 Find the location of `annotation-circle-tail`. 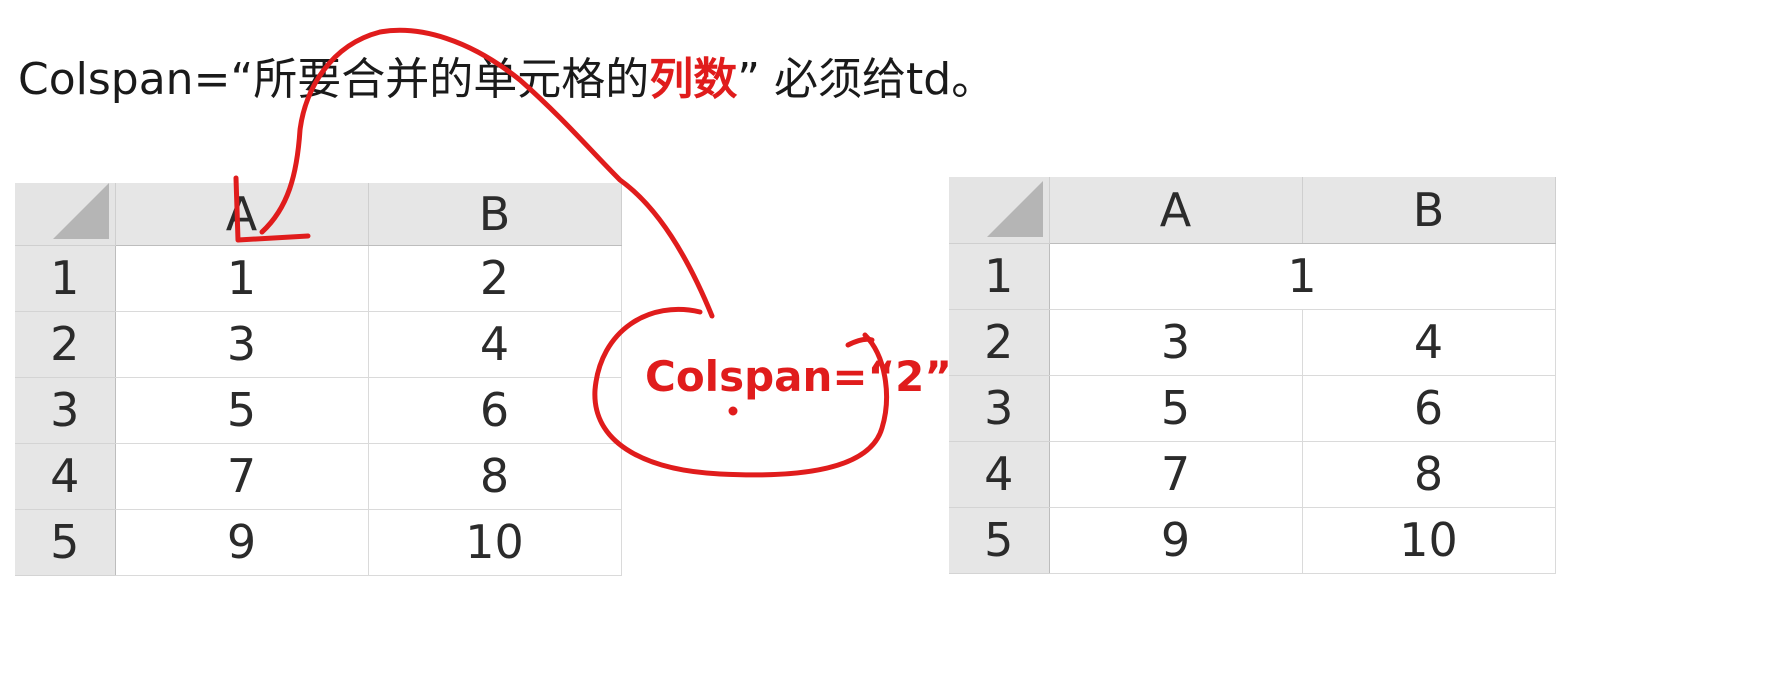

annotation-circle-tail is located at coordinates (860, 342).